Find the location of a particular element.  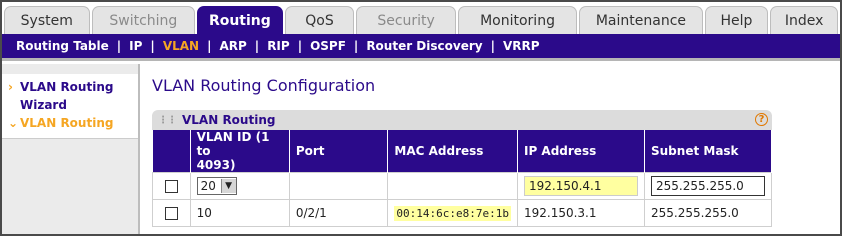

vlan-id-select: 20 ▼ is located at coordinates (216, 186).